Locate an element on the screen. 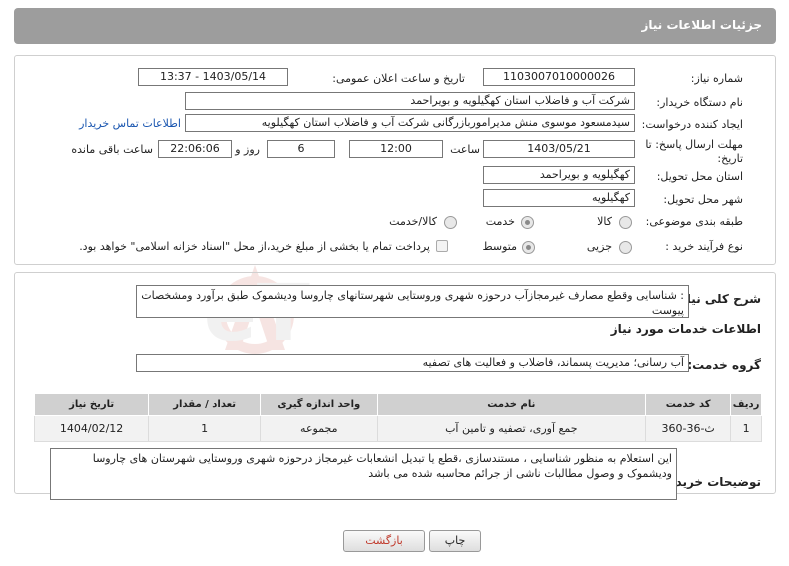  buyer-org-label: نام دستگاه خریدار: is located at coordinates (699, 102).